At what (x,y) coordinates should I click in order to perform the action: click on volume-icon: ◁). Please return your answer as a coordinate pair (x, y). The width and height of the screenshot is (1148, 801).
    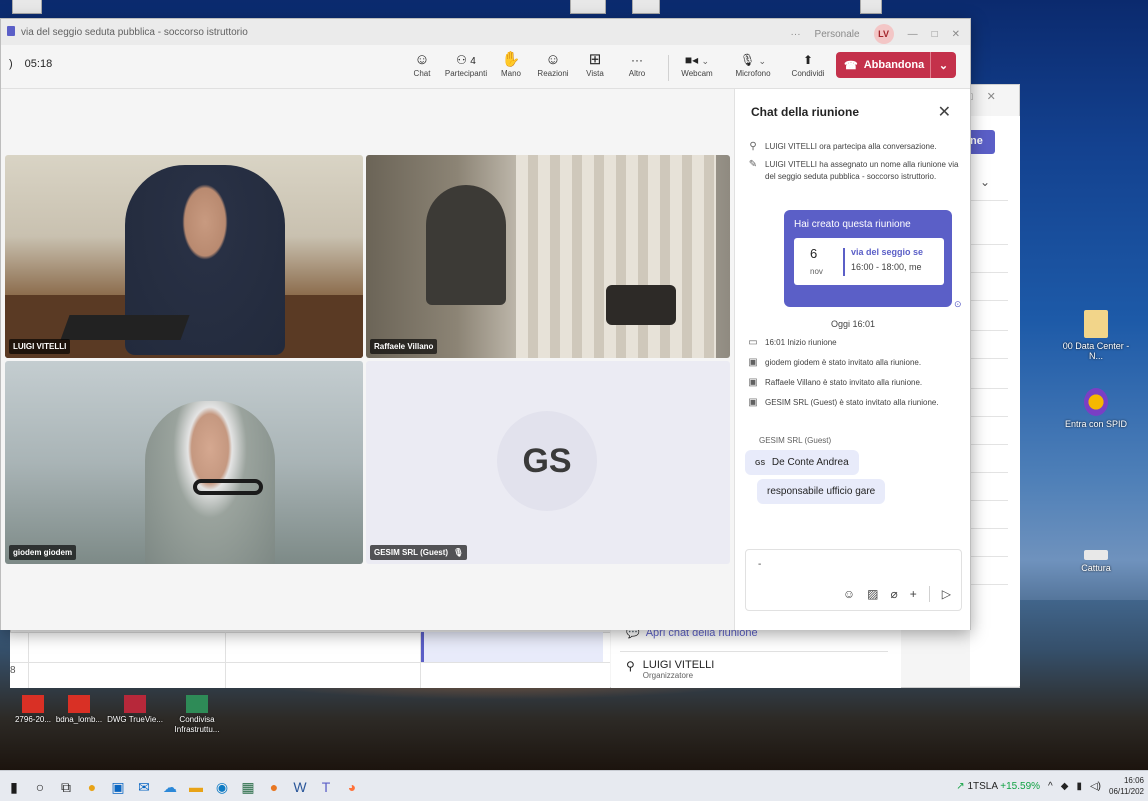
    Looking at the image, I should click on (1095, 786).